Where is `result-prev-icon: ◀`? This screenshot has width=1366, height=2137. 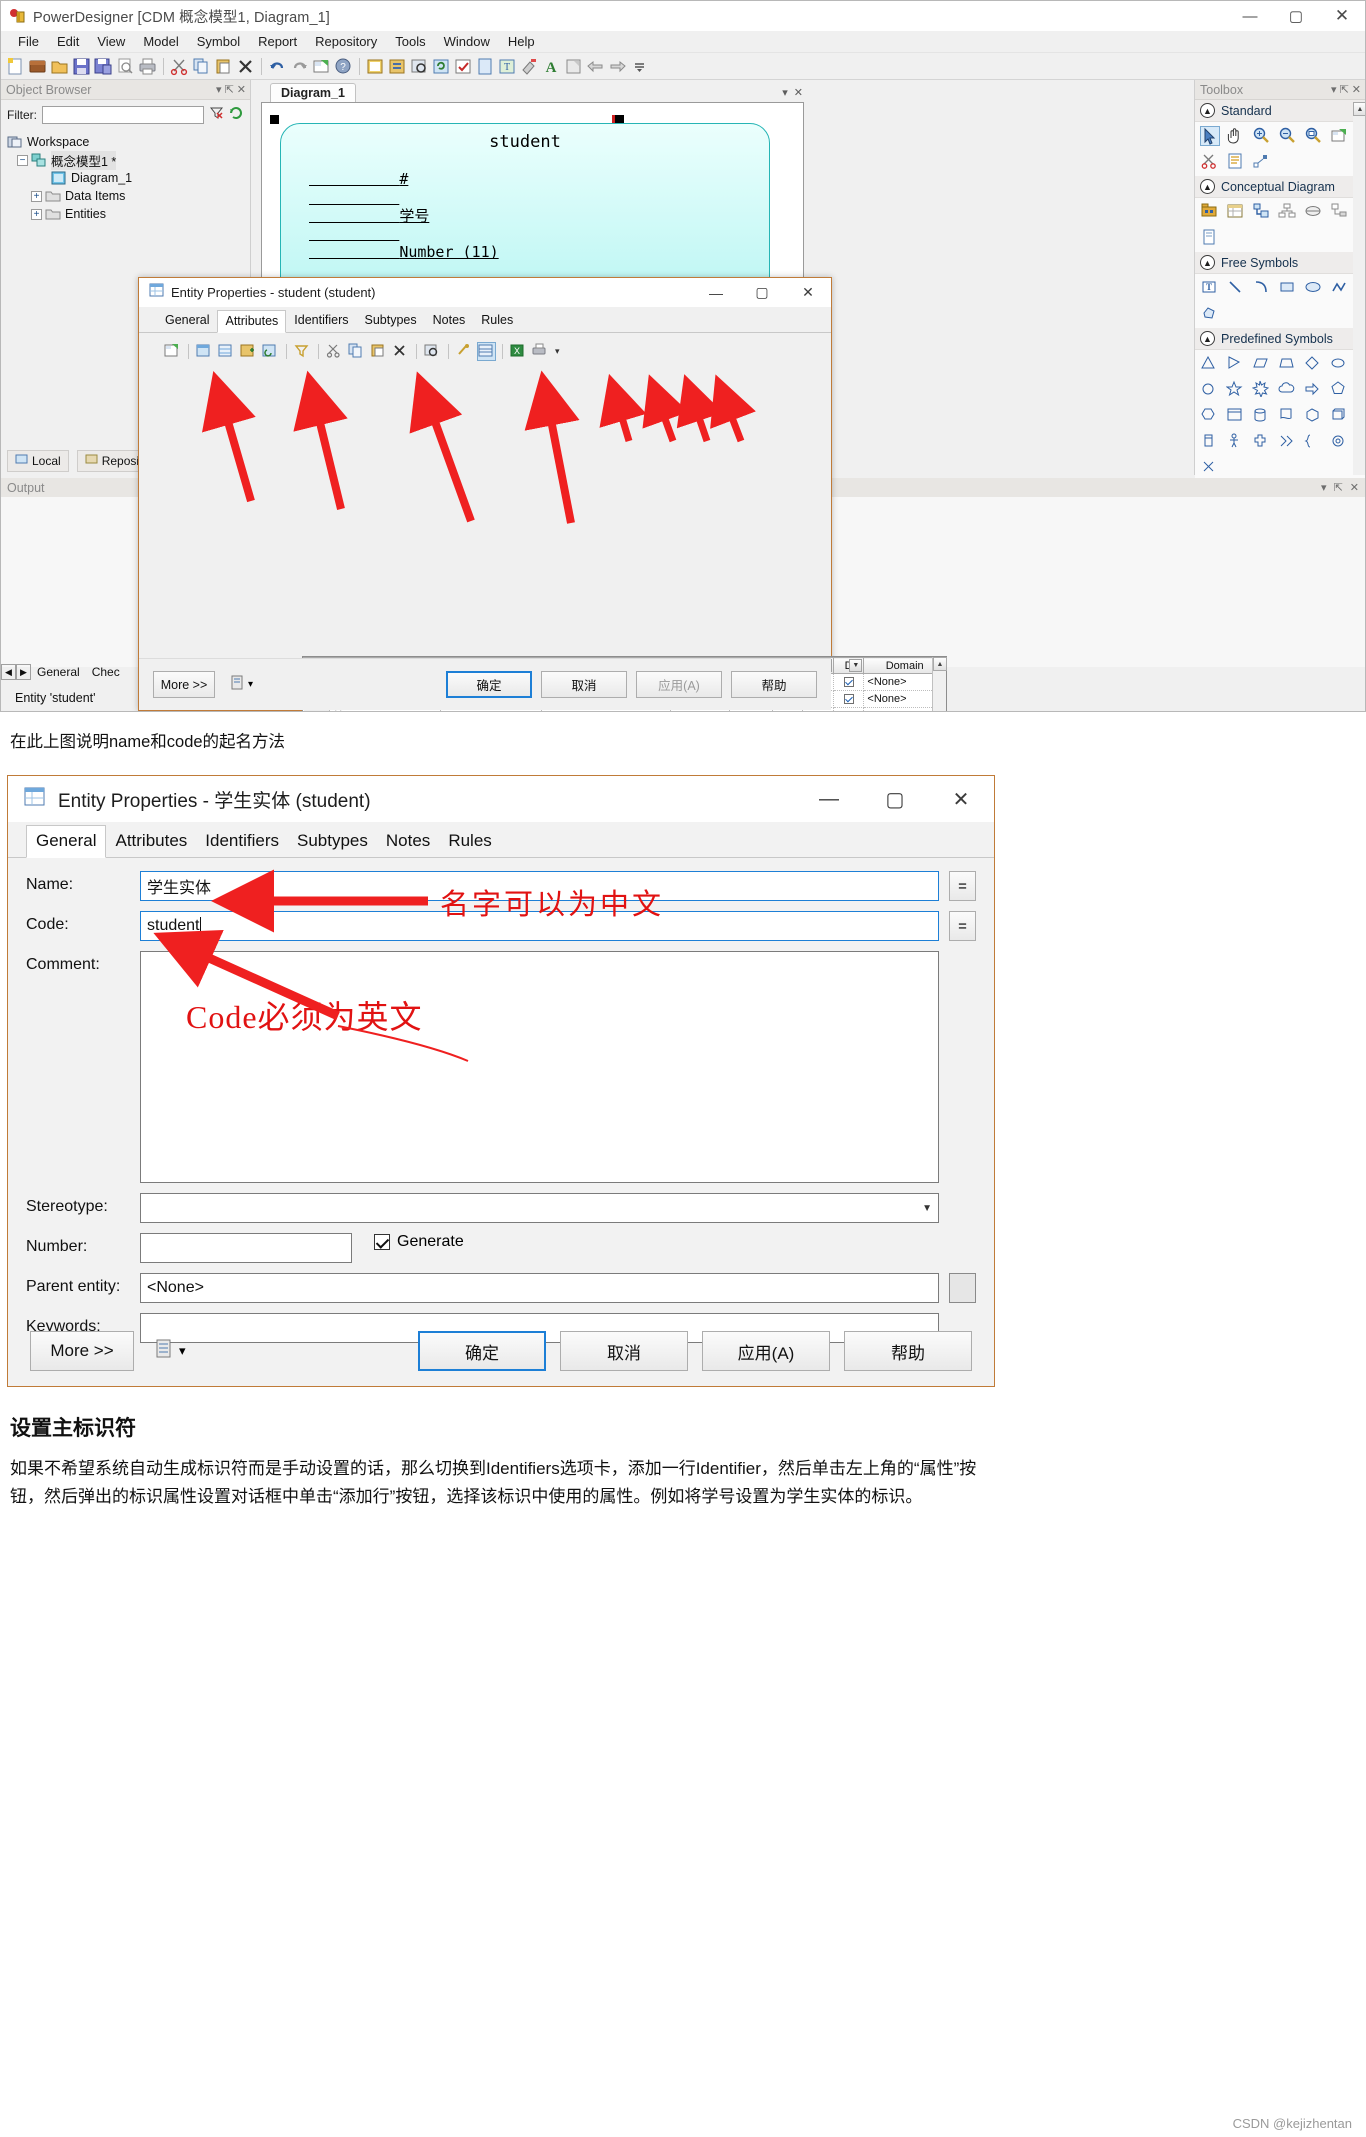 result-prev-icon: ◀ is located at coordinates (8, 672).